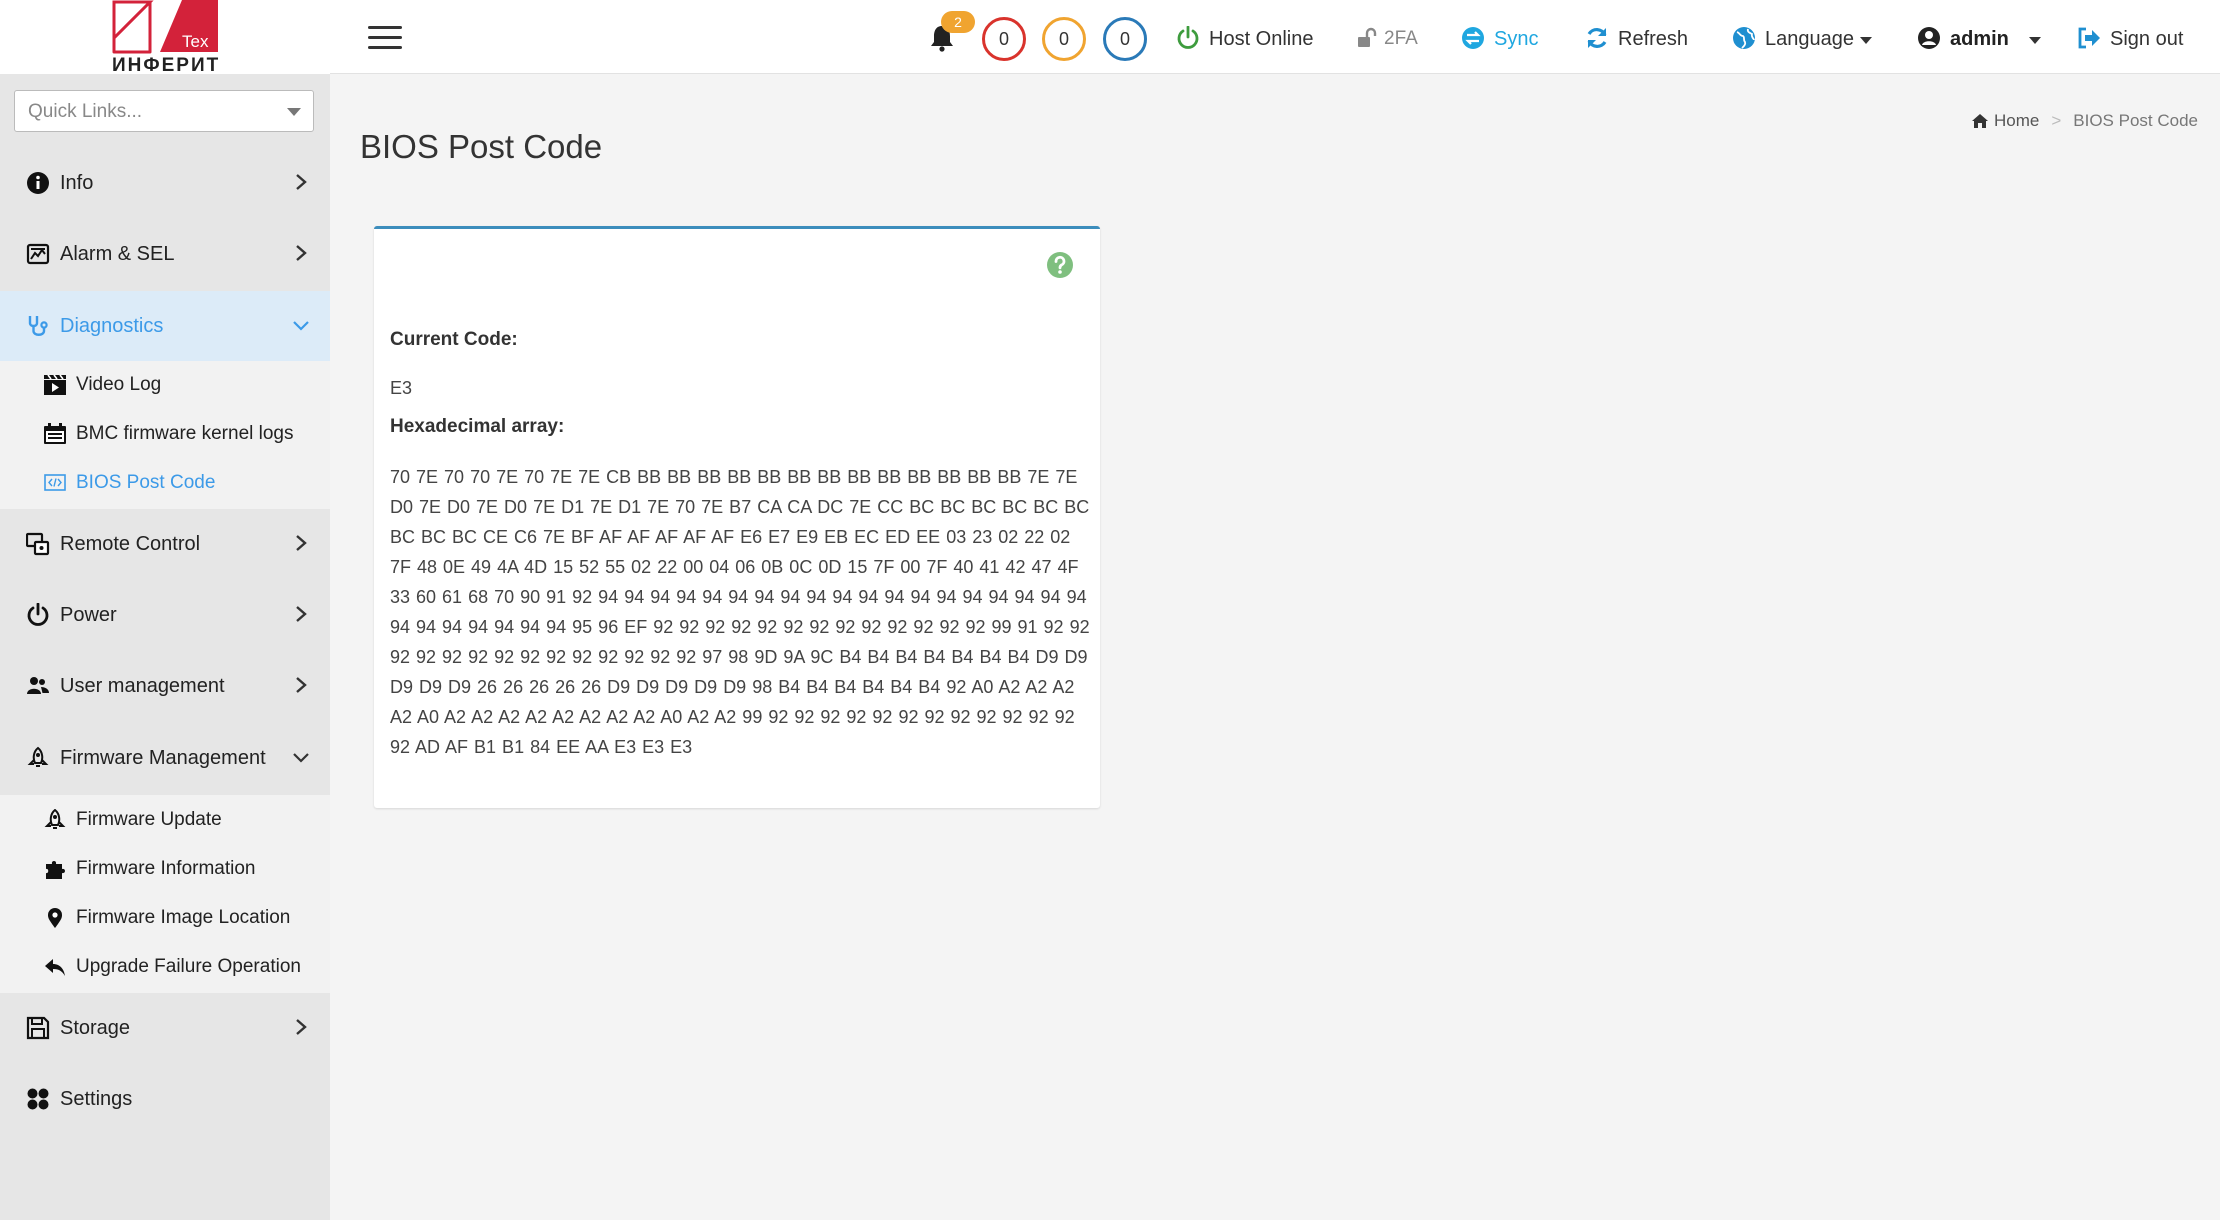 The image size is (2220, 1220). I want to click on sidebar-item-upgrade-failure-operation: Upgrade Failure Operation, so click(165, 967).